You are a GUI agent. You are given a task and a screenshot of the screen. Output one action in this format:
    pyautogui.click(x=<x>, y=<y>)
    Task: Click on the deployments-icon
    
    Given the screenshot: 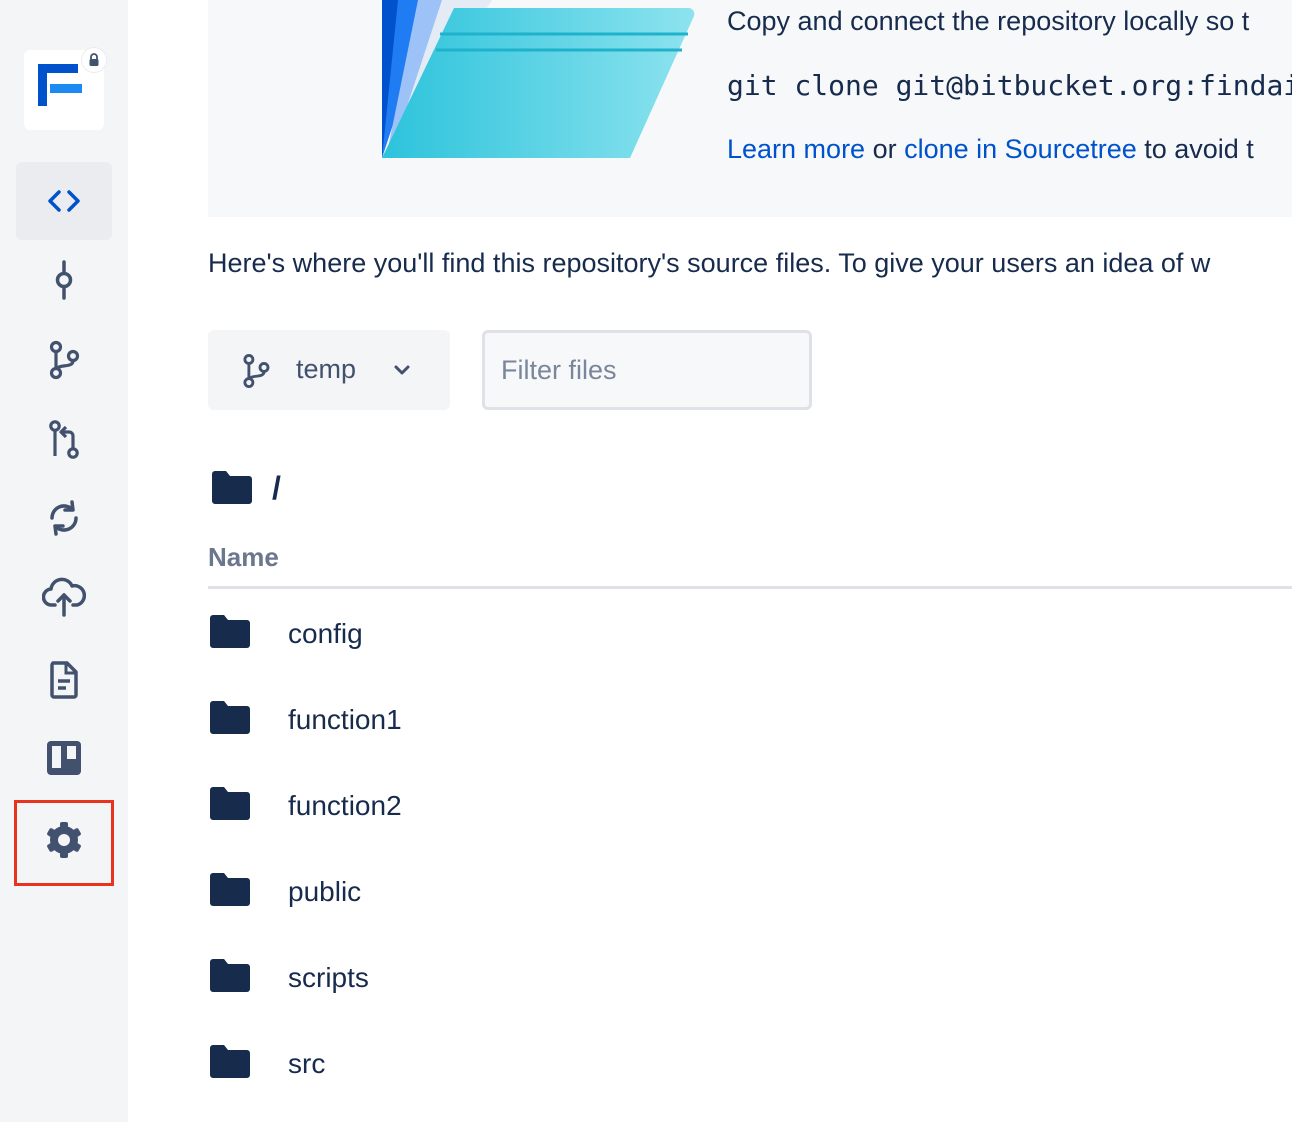 What is the action you would take?
    pyautogui.click(x=64, y=597)
    